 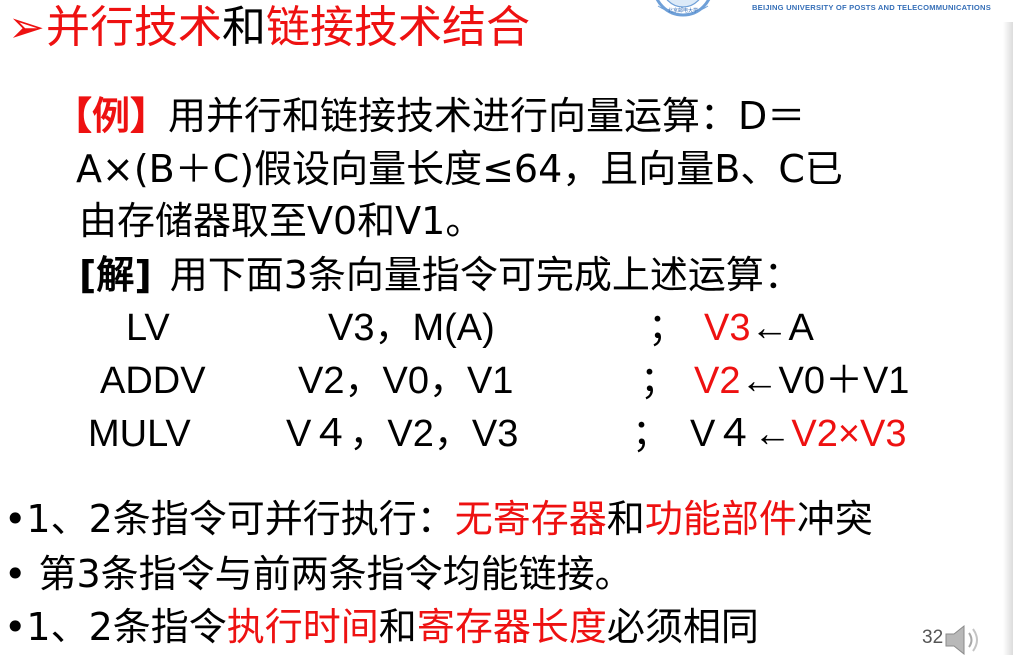 What do you see at coordinates (299, 434) in the screenshot?
I see `operands-text: V` at bounding box center [299, 434].